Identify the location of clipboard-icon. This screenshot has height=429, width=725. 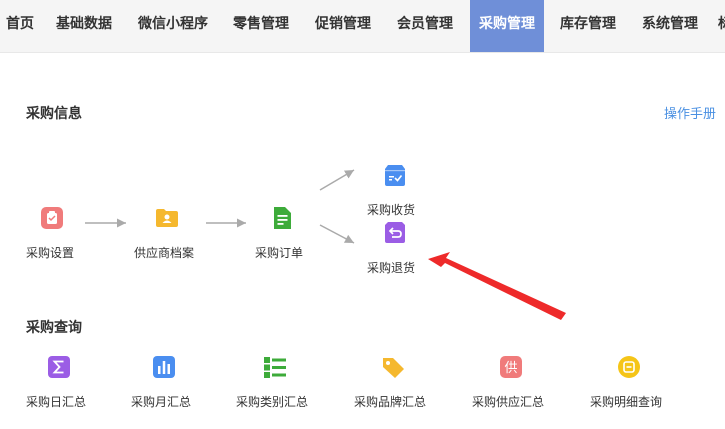
(52, 218).